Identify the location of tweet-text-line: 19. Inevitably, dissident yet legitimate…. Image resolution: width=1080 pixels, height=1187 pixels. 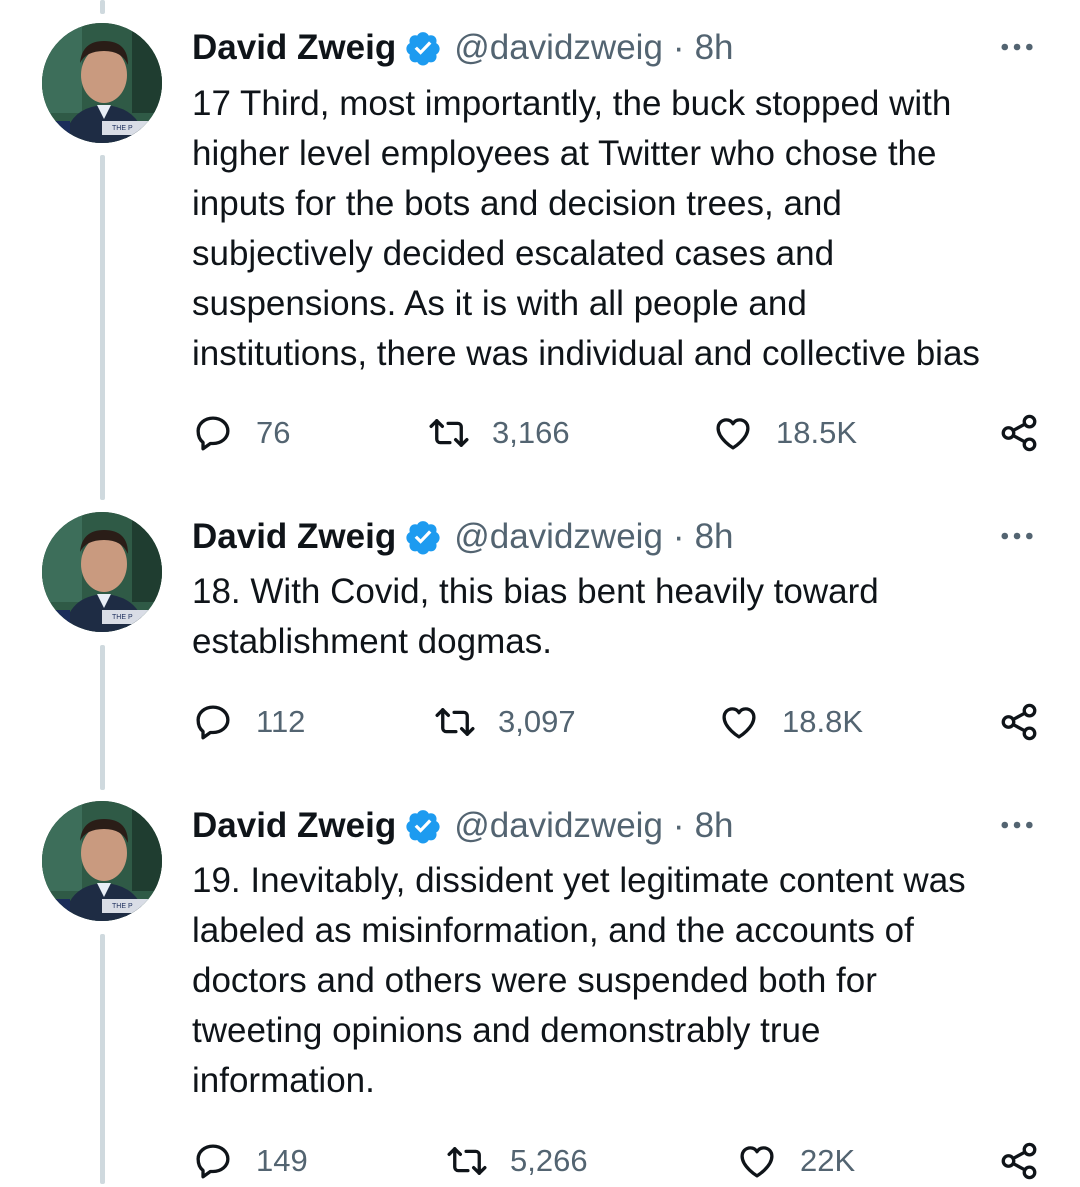
(579, 880).